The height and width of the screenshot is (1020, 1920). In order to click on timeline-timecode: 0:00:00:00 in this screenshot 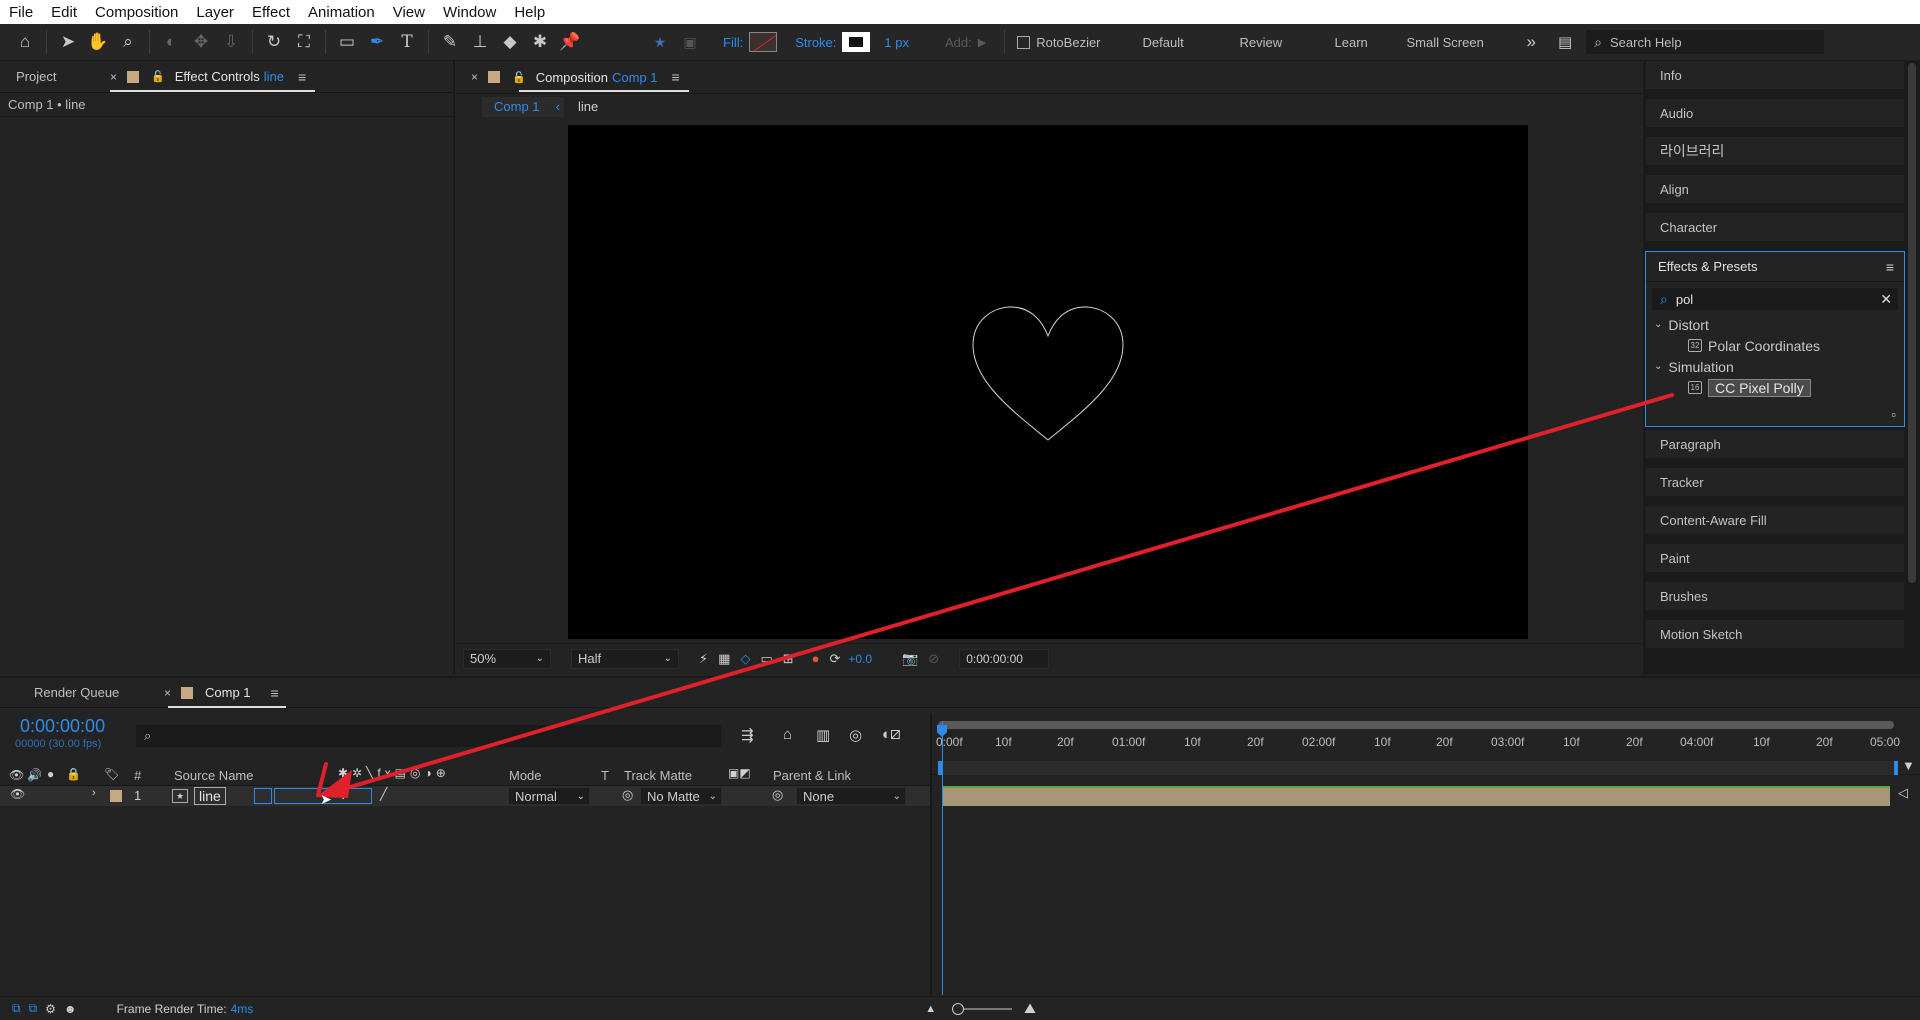, I will do `click(62, 726)`.